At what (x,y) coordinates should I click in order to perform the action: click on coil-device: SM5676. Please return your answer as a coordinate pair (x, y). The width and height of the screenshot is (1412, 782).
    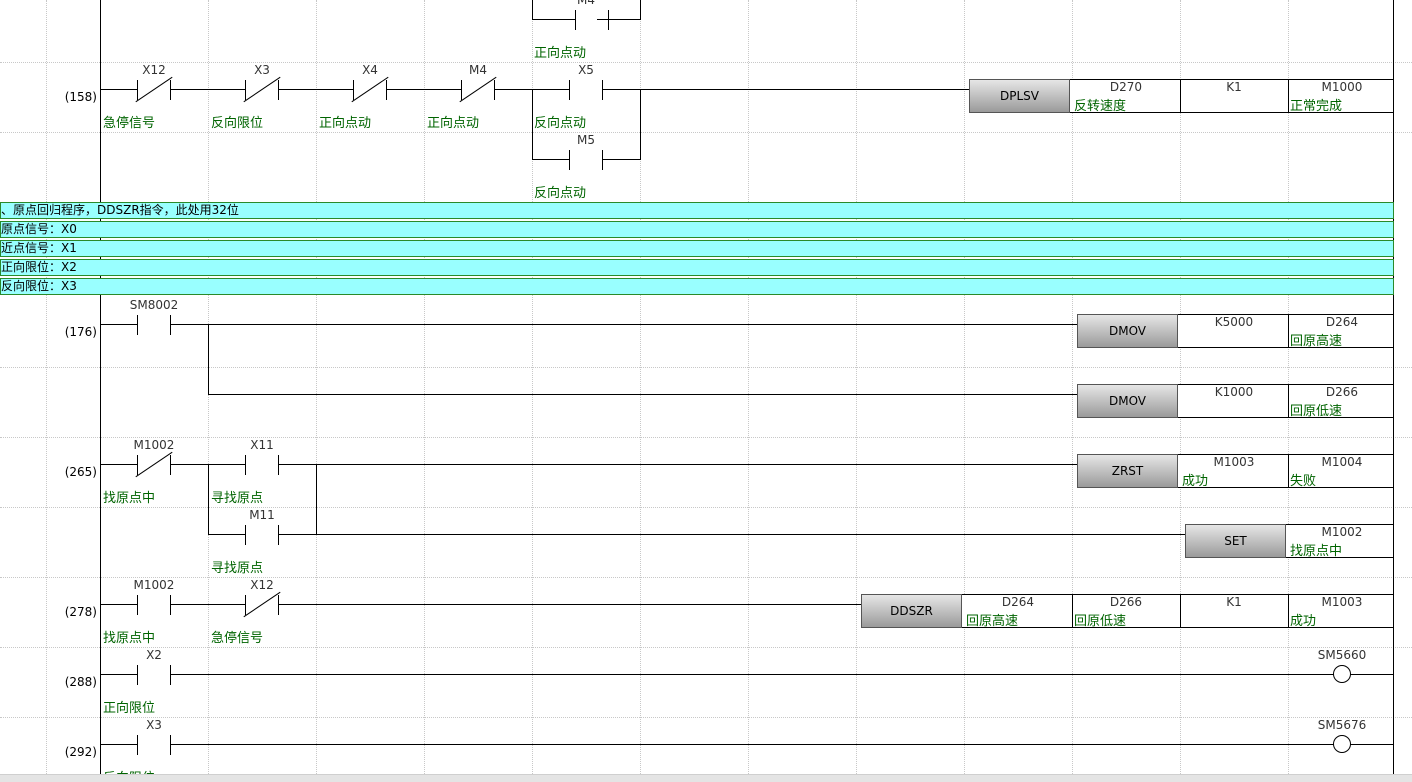
    Looking at the image, I should click on (1342, 725).